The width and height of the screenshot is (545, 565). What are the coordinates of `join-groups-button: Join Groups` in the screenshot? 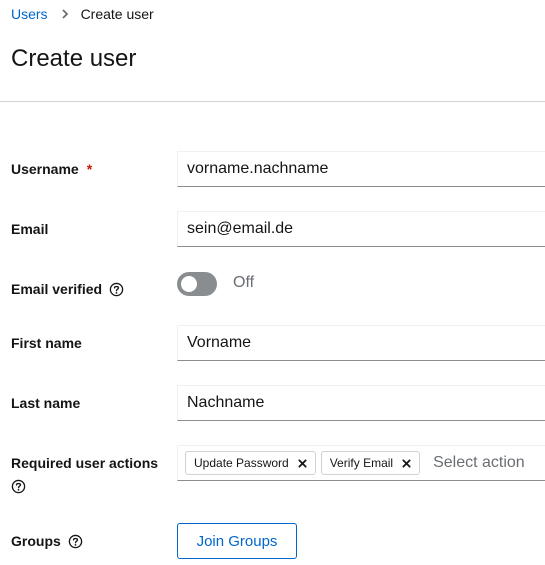 It's located at (237, 541).